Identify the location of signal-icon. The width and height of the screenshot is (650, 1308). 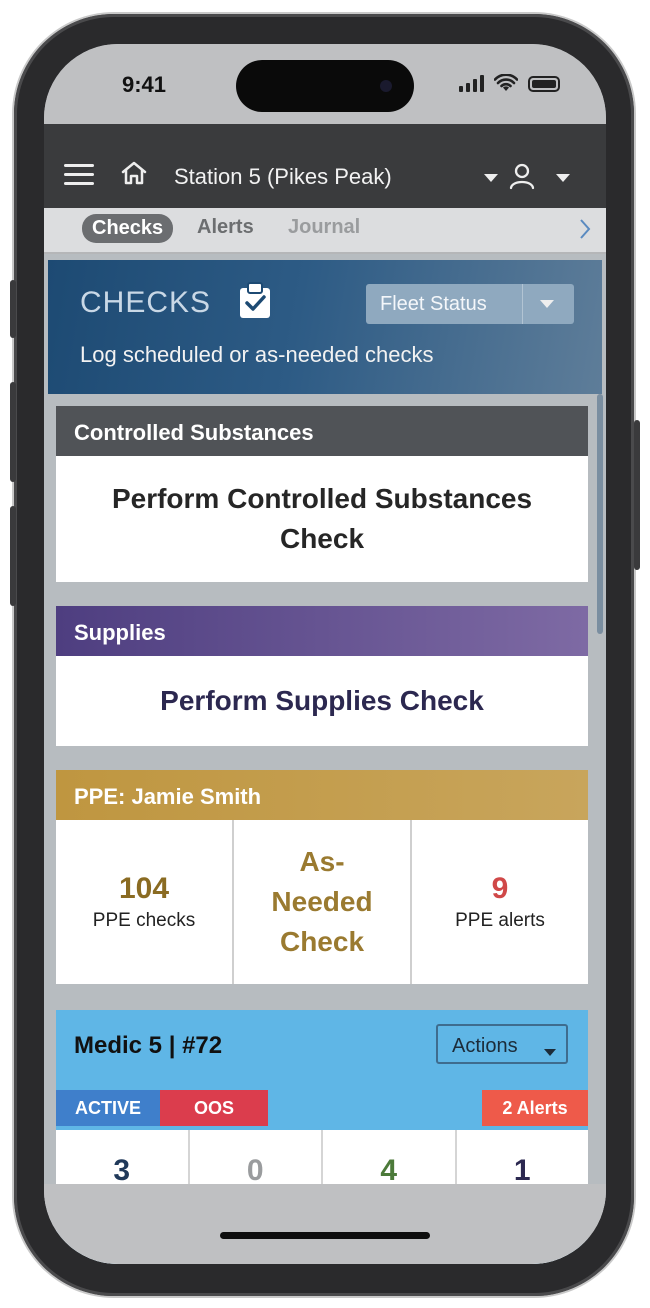
(471, 83).